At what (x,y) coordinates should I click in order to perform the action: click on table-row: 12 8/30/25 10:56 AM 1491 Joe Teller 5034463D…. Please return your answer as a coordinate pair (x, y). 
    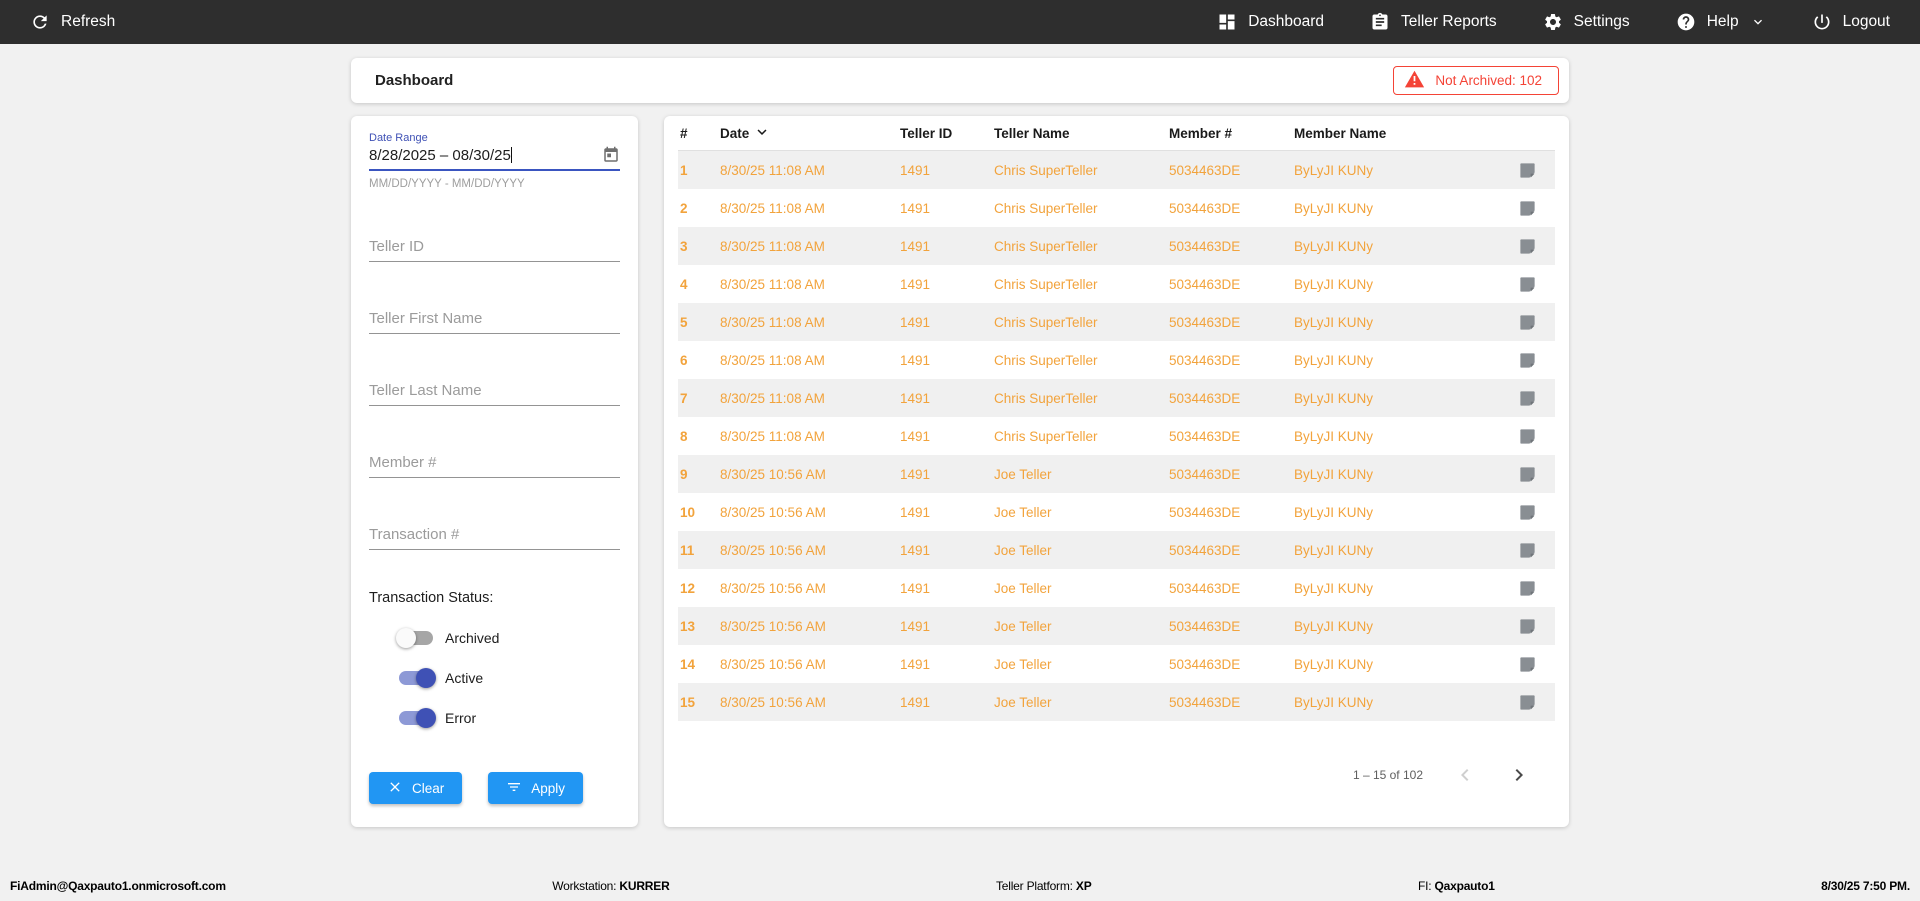
    Looking at the image, I should click on (1116, 588).